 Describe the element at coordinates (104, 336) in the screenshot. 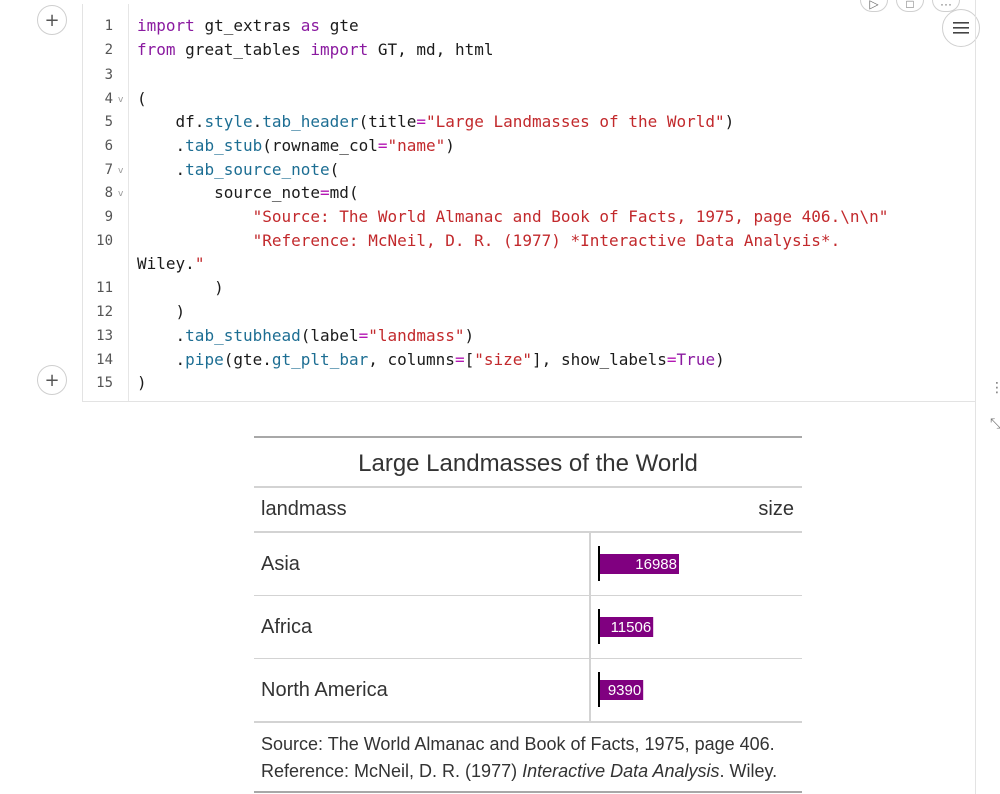

I see `line-number: 13` at that location.